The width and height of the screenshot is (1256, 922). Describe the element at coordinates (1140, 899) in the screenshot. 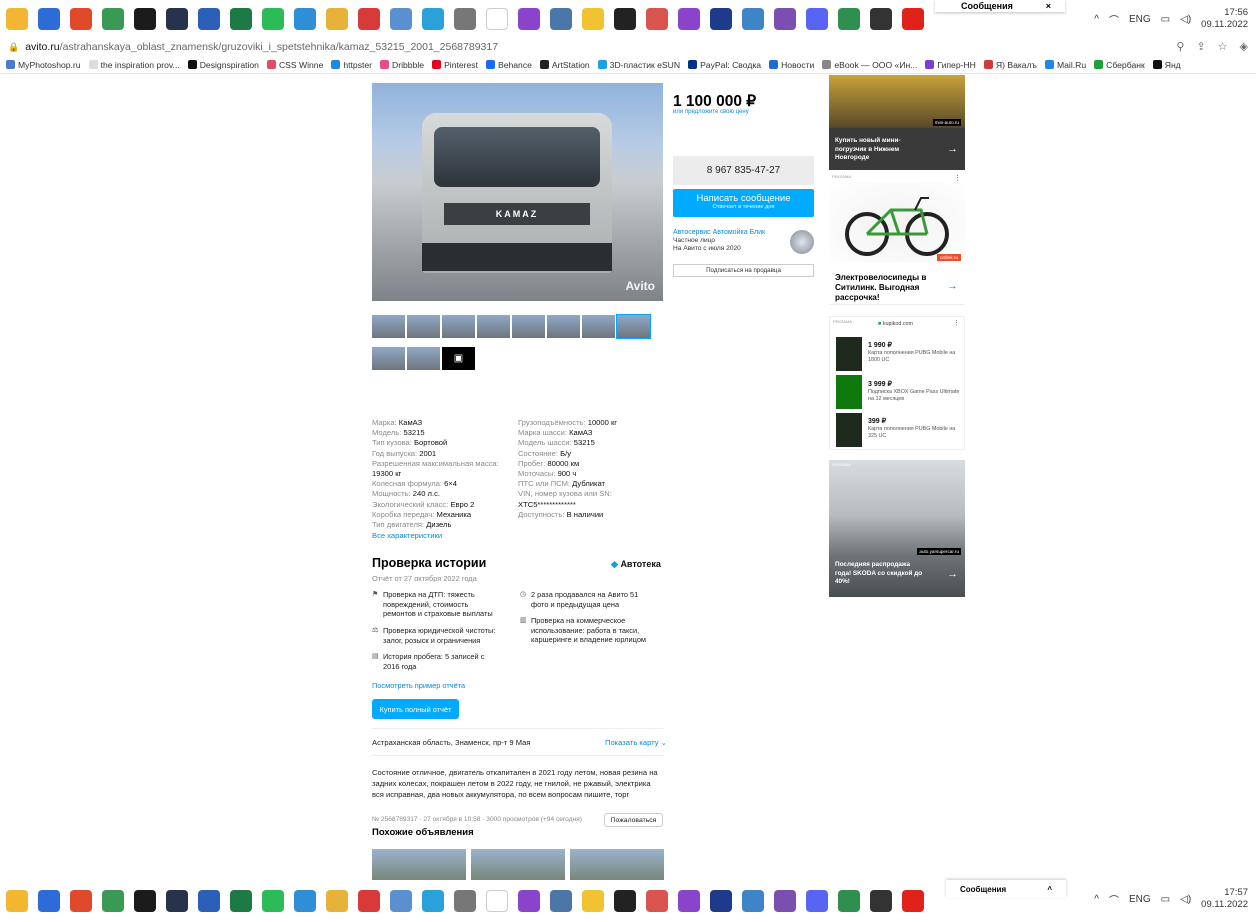

I see `language-indicator: ENG` at that location.